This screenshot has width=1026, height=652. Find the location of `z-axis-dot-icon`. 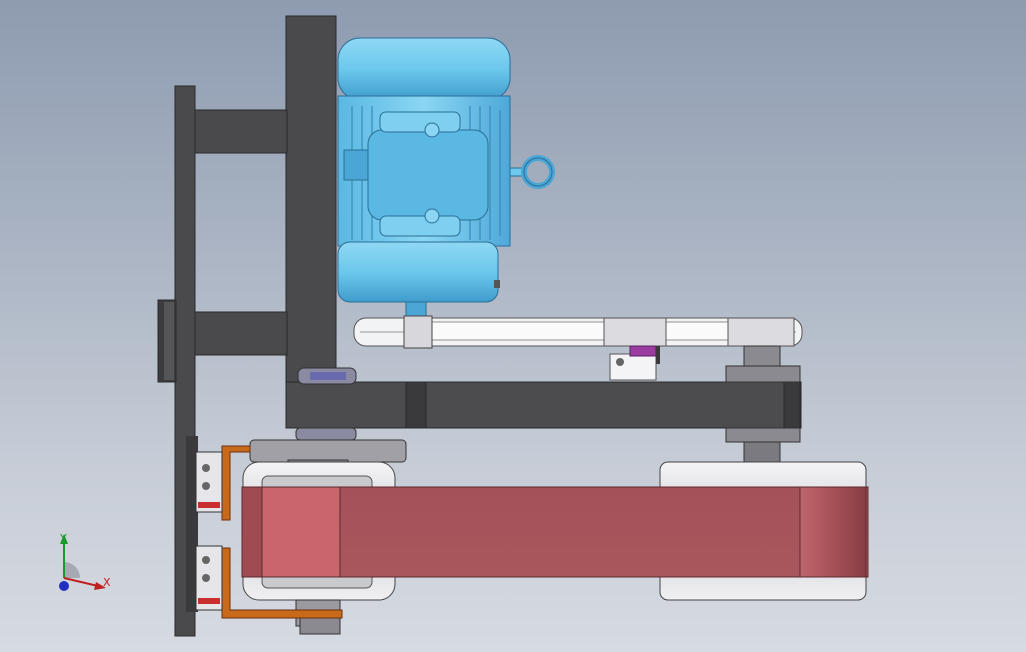

z-axis-dot-icon is located at coordinates (64, 586).